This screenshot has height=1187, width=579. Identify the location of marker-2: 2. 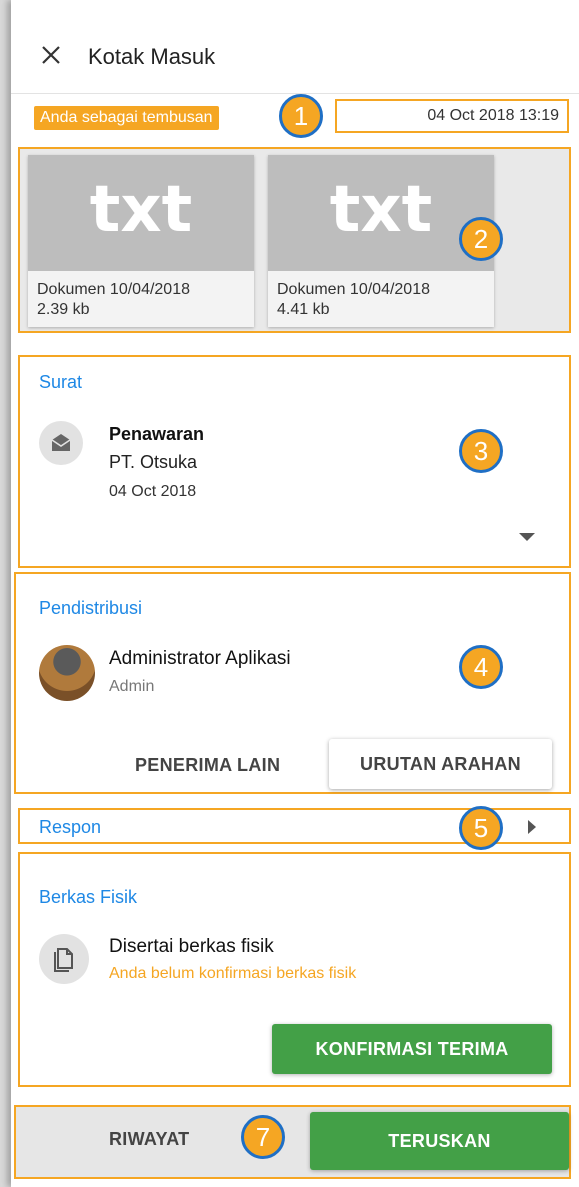
(481, 239).